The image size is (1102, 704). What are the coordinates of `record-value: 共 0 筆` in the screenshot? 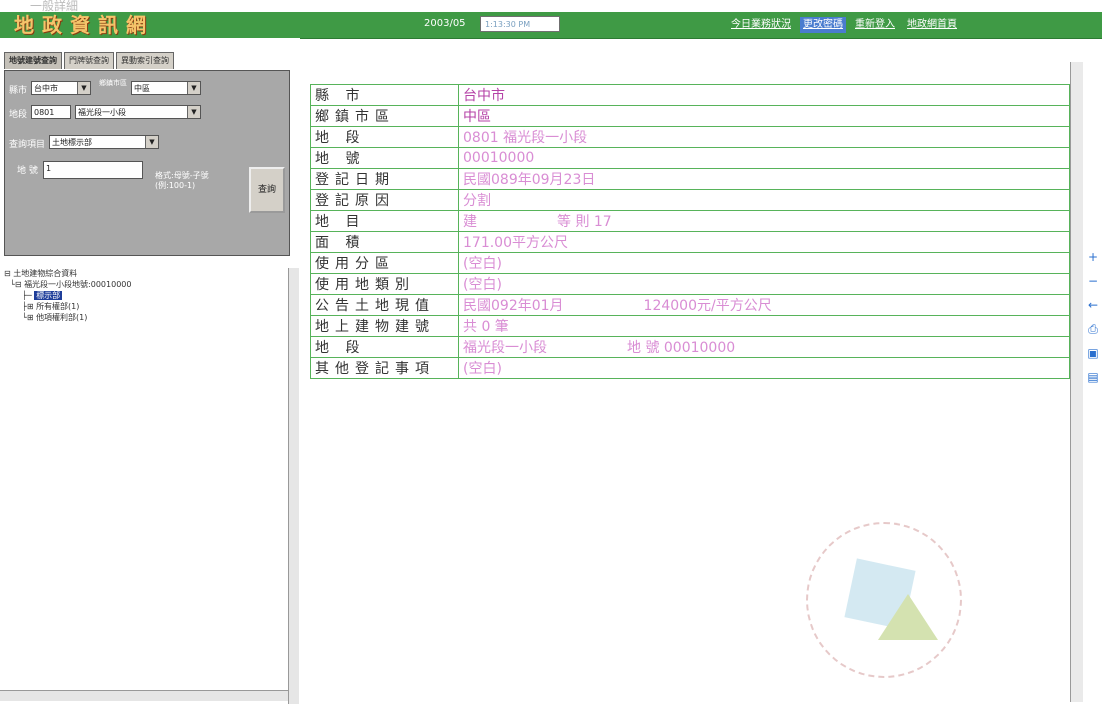 It's located at (764, 326).